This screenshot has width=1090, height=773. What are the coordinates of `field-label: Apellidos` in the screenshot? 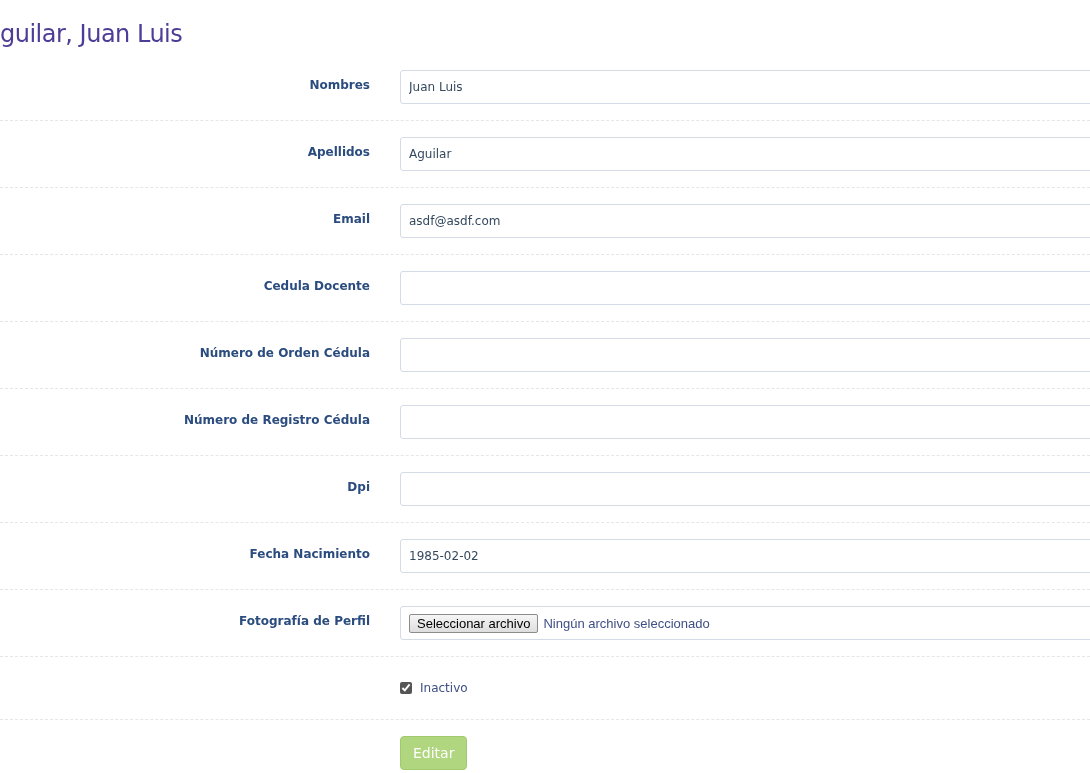 It's located at (338, 151).